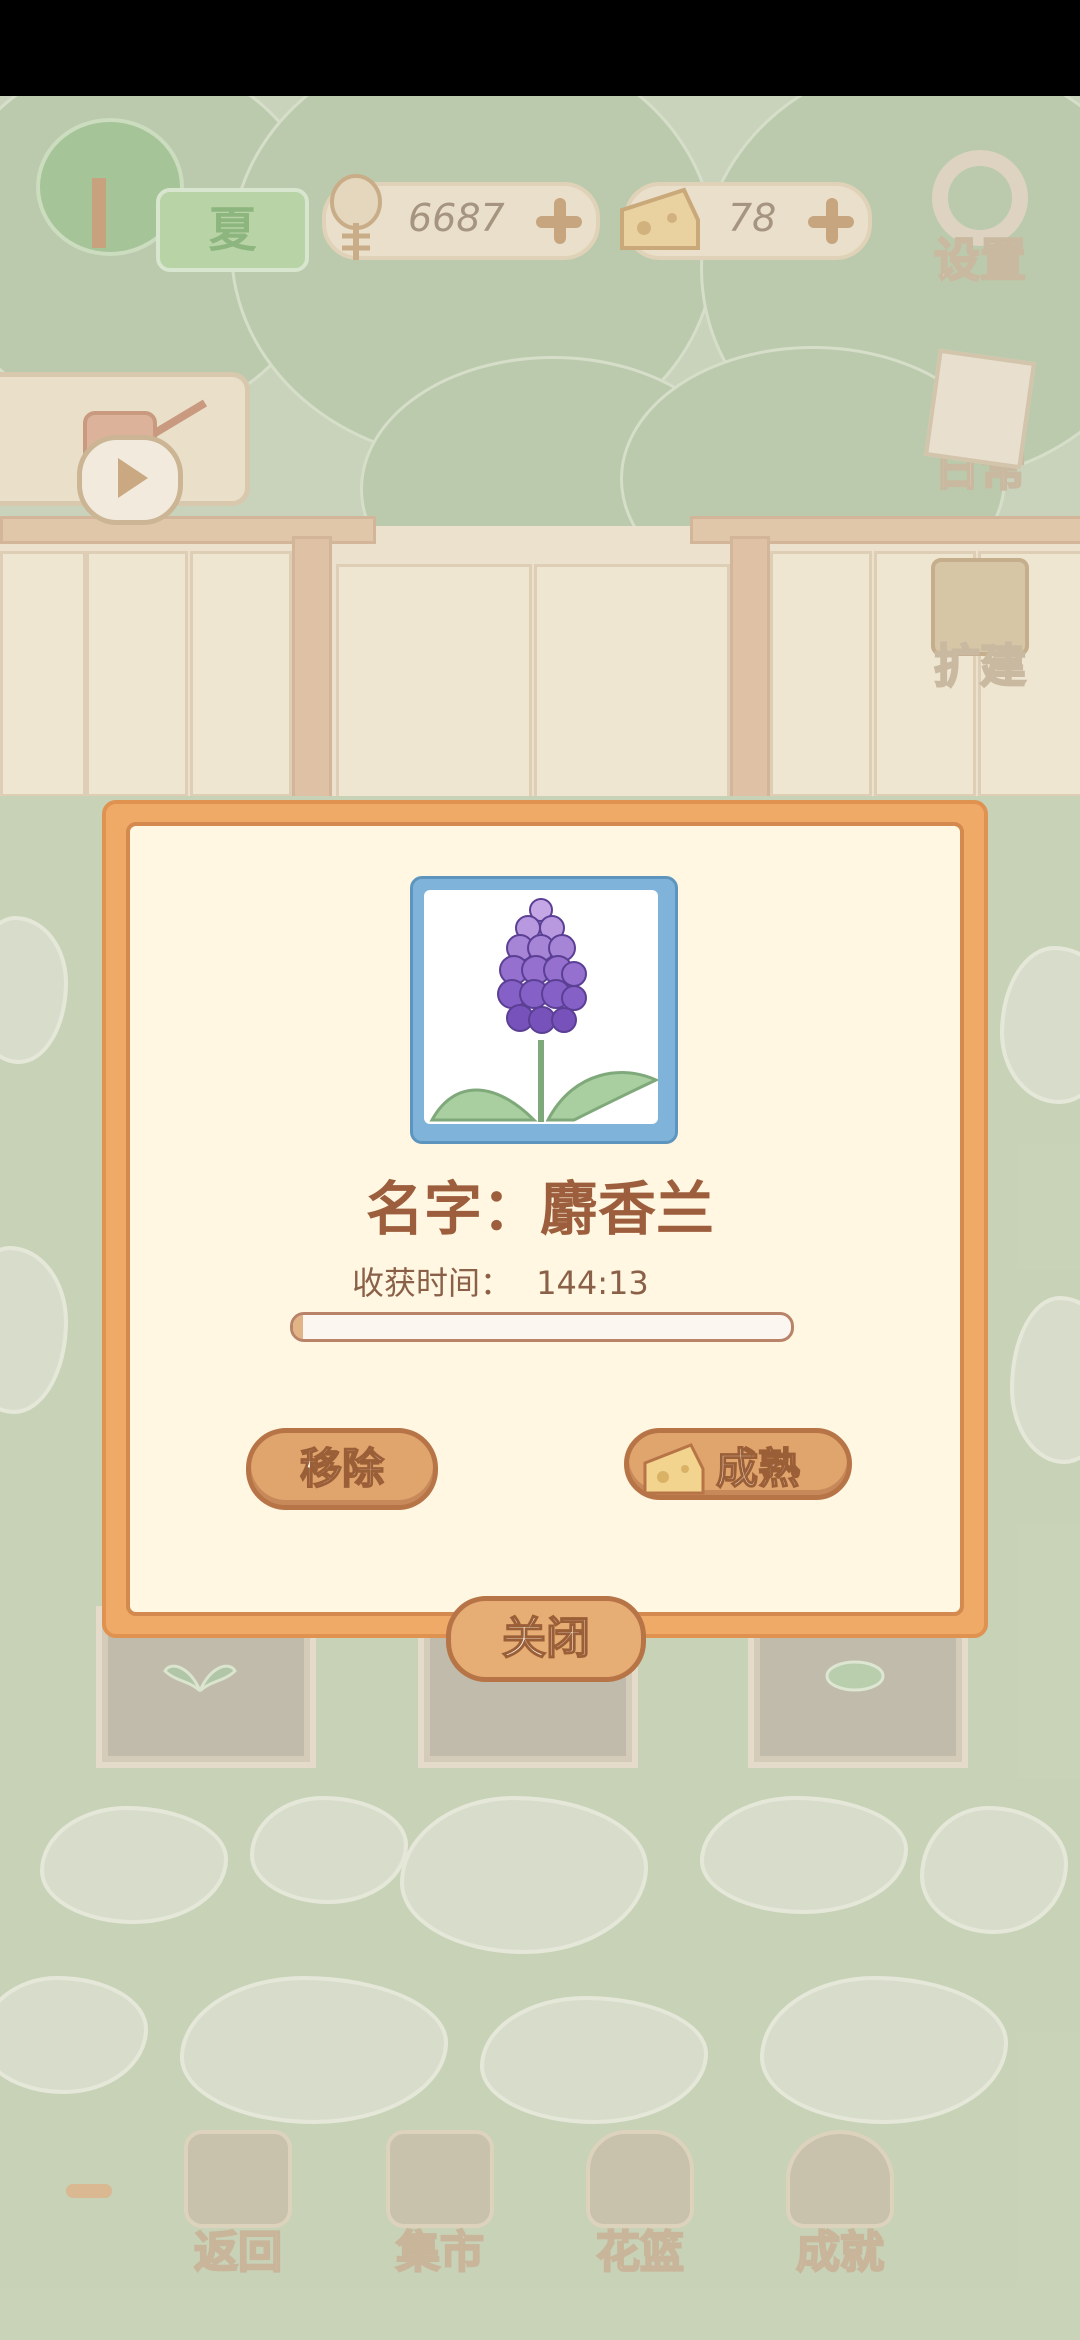  Describe the element at coordinates (440, 2252) in the screenshot. I see `nav-market-label: 集市` at that location.